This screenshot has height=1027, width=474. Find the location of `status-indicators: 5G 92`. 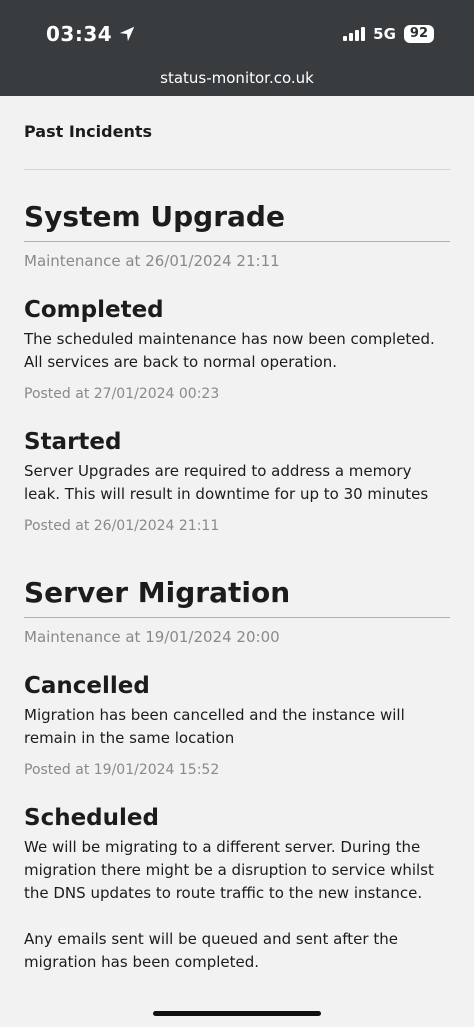

status-indicators: 5G 92 is located at coordinates (388, 34).